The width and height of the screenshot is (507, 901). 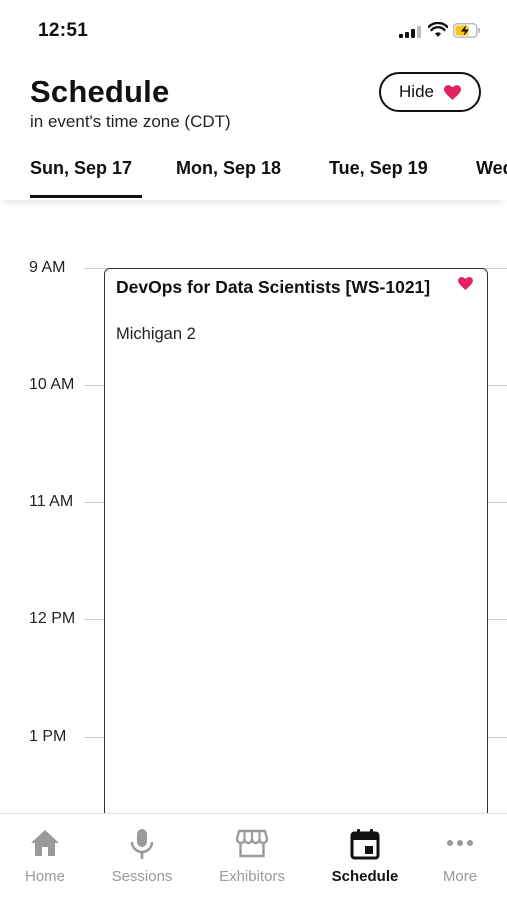 I want to click on tab-wed-sep-20: Wed, Sep 20, so click(x=491, y=168).